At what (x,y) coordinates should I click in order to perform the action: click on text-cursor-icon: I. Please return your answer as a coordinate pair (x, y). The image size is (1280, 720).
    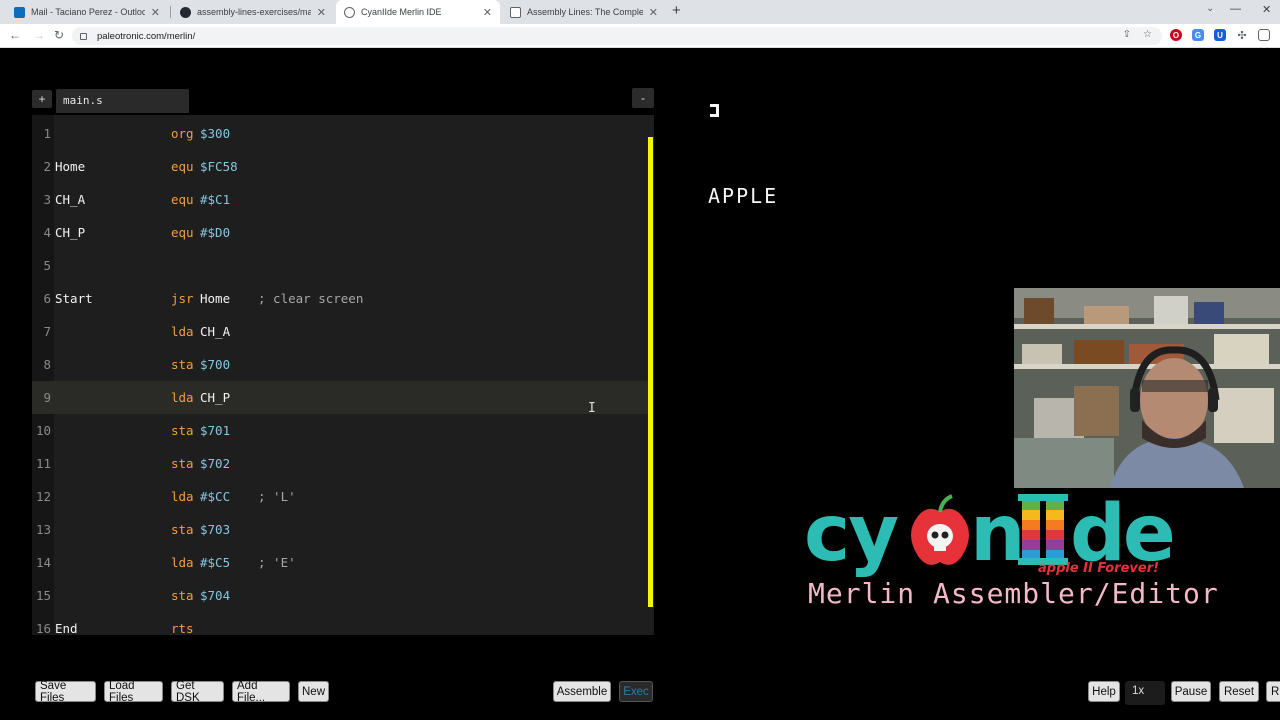
    Looking at the image, I should click on (592, 408).